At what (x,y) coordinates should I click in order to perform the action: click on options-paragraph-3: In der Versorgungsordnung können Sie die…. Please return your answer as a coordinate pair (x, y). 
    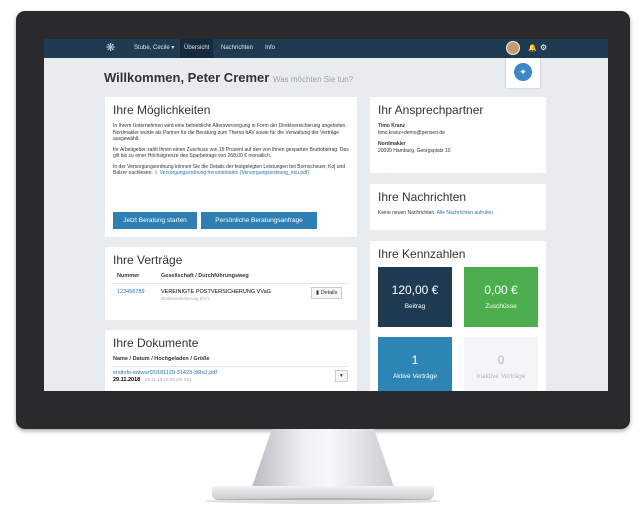
    Looking at the image, I should click on (231, 170).